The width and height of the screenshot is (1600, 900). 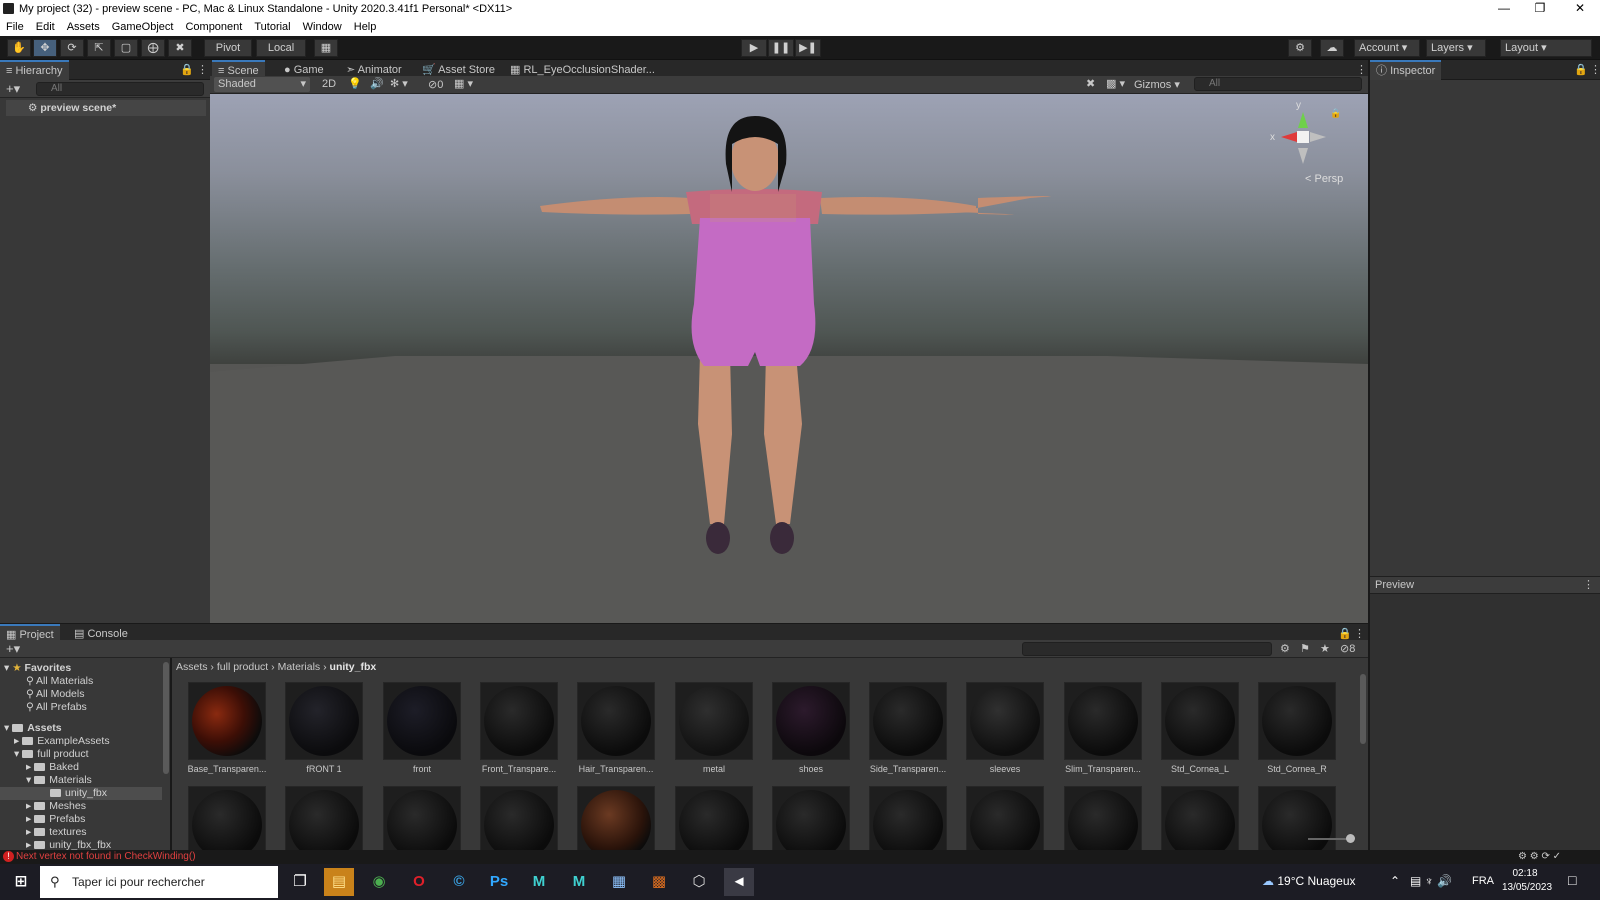 What do you see at coordinates (55, 819) in the screenshot?
I see `folder-prefabs: ▸ Prefabs` at bounding box center [55, 819].